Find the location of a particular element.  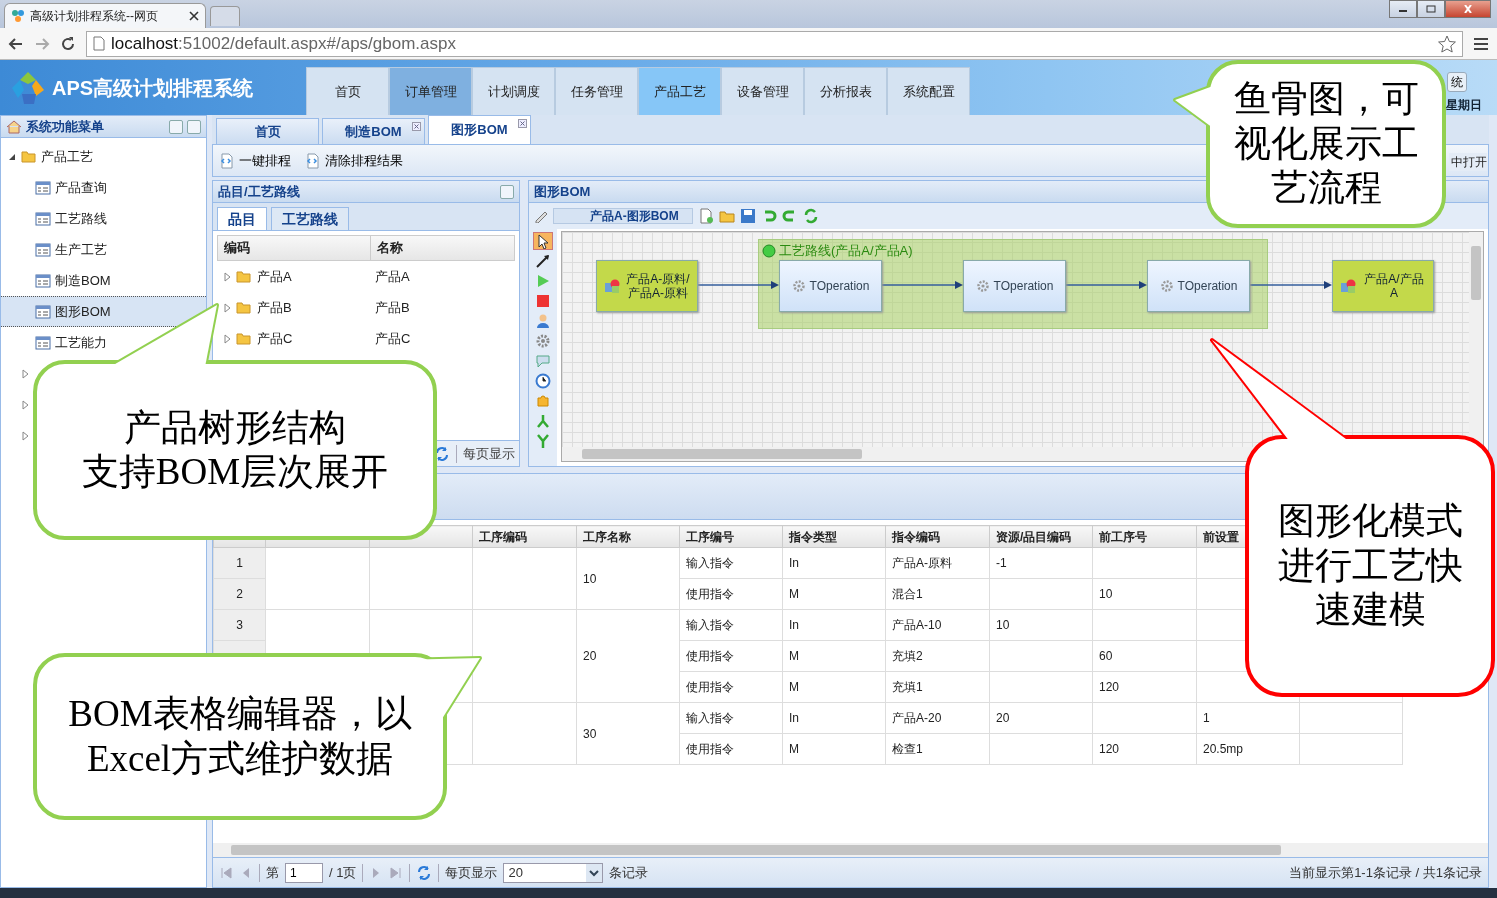

header-button: 统 is located at coordinates (1457, 82).